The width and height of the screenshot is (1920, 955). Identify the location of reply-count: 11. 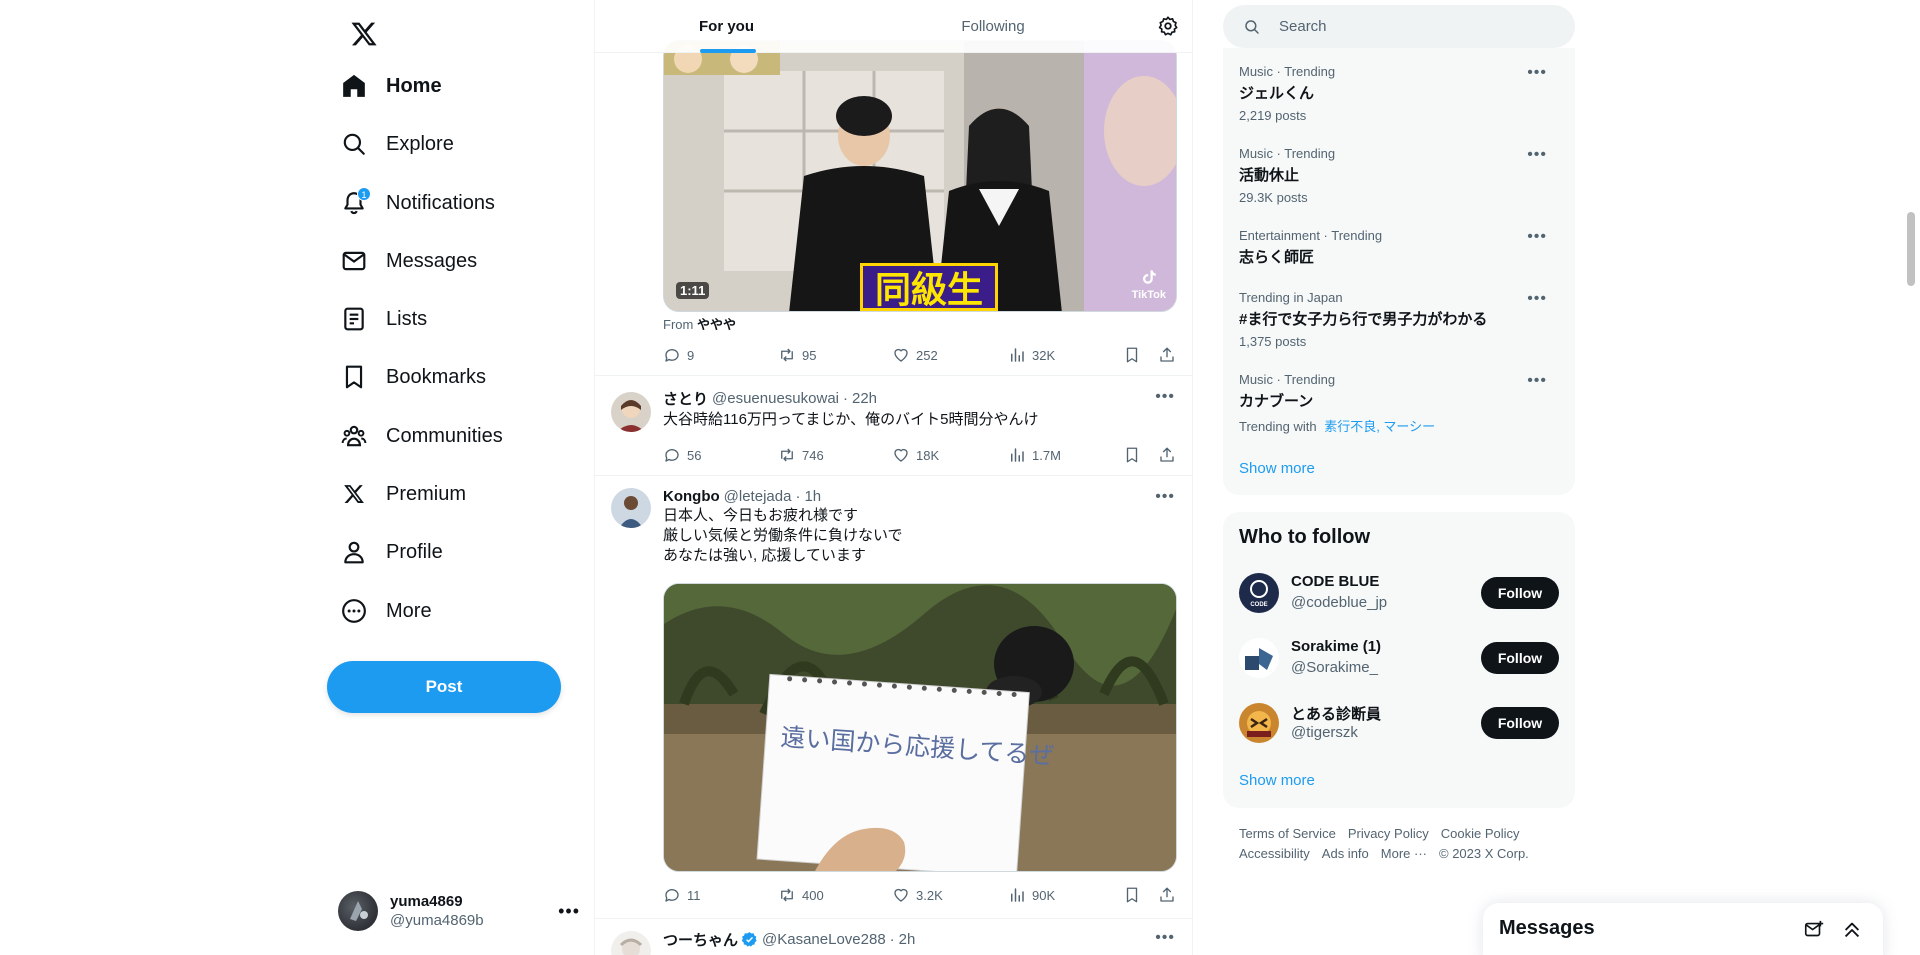
(694, 895).